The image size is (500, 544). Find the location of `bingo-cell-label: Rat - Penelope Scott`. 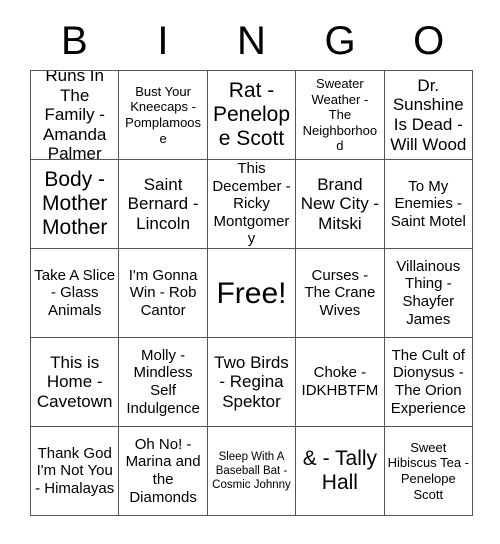

bingo-cell-label: Rat - Penelope Scott is located at coordinates (251, 114).